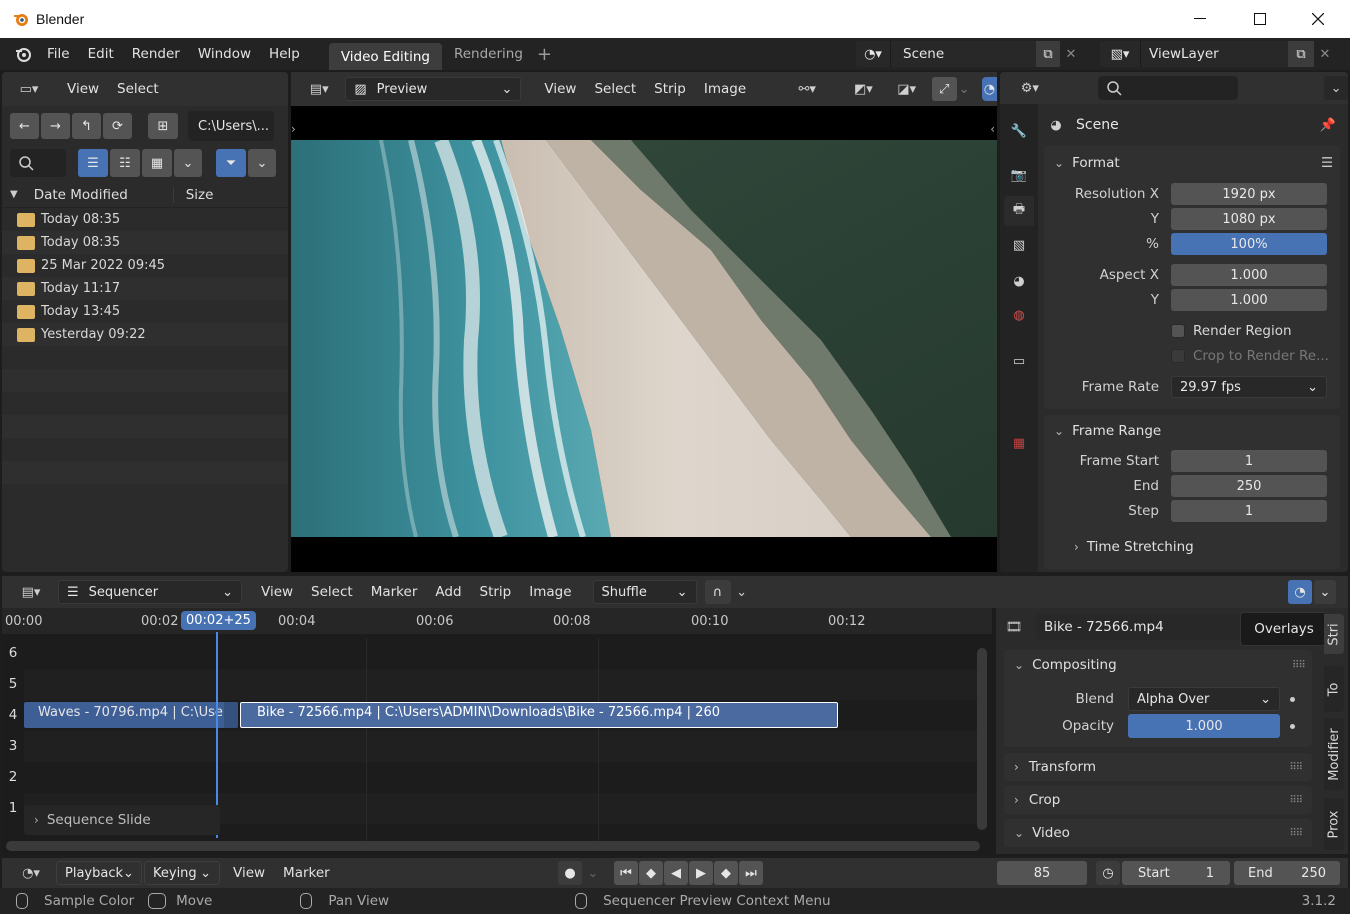 This screenshot has height=914, width=1350. Describe the element at coordinates (319, 89) in the screenshot. I see `preview-editor-type-icon: ▤▾` at that location.